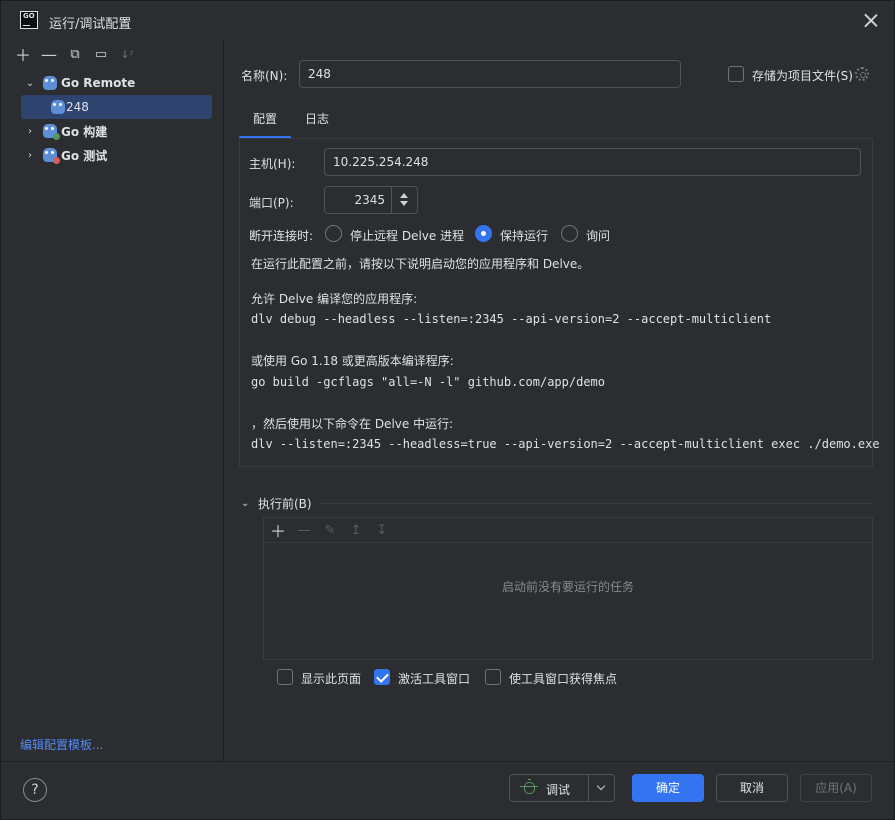  I want to click on focus-tool-window-checkbox, so click(493, 677).